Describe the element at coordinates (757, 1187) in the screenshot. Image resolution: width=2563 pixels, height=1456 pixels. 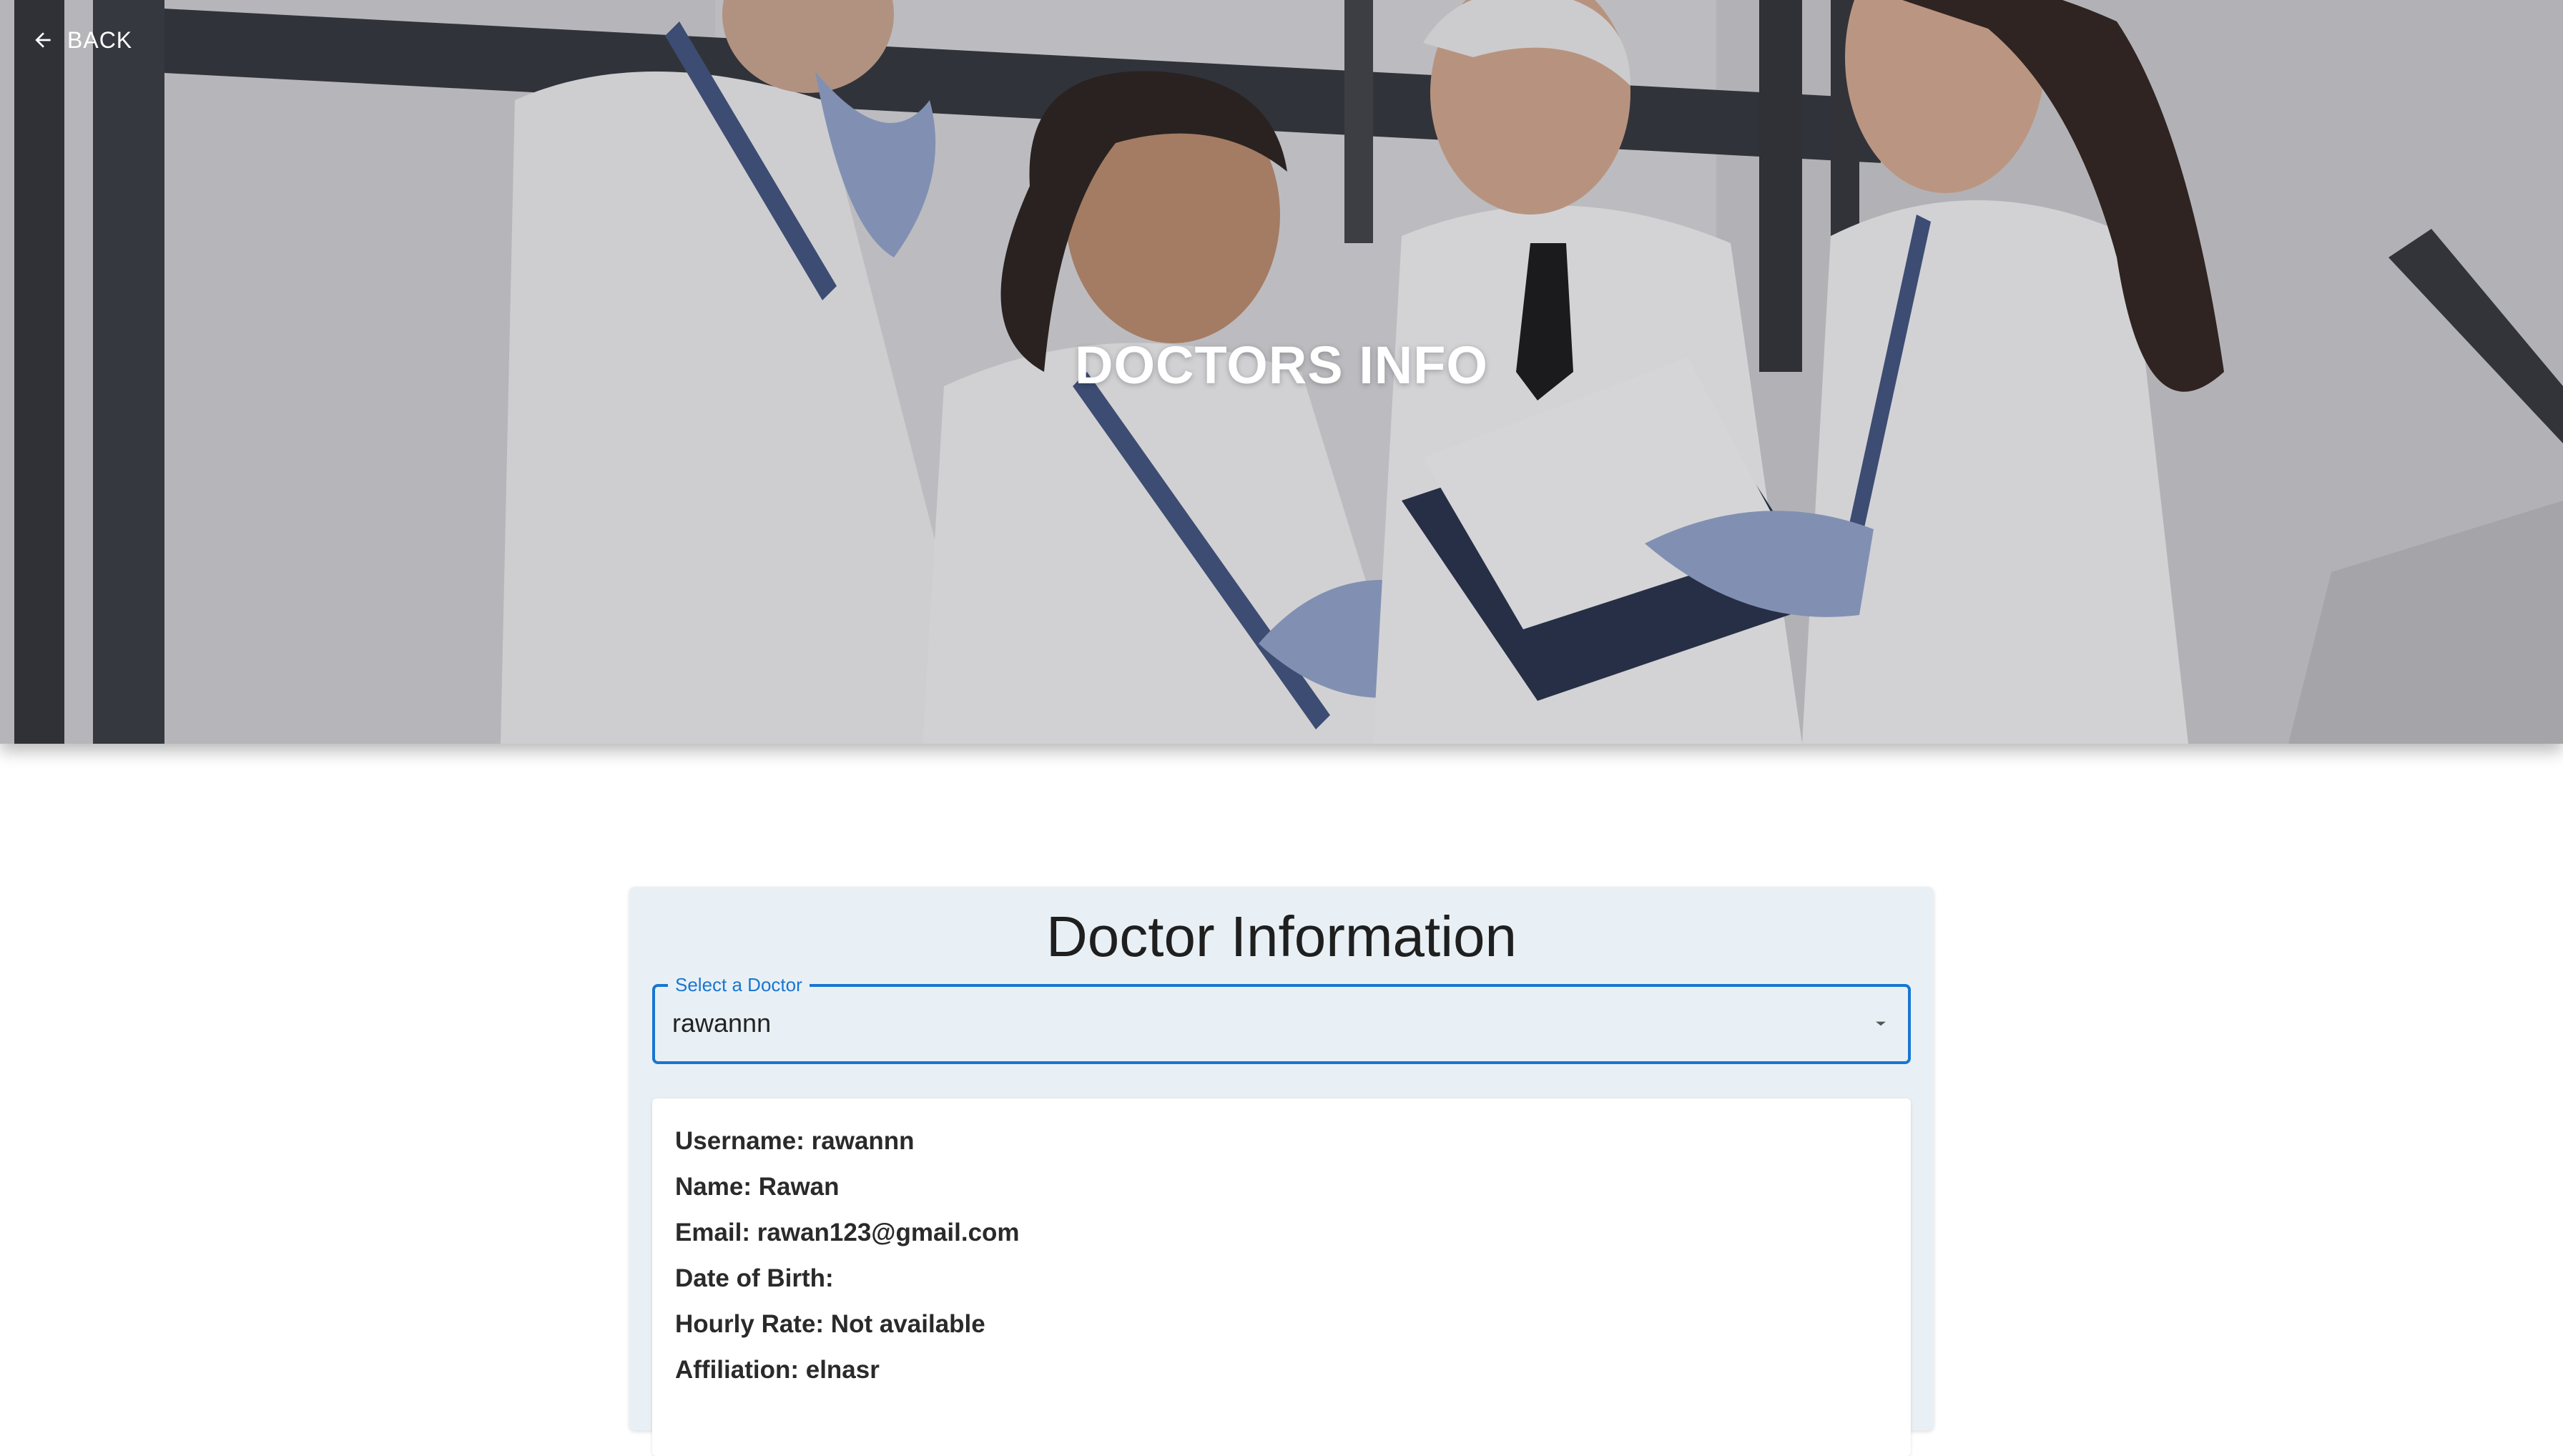
I see `detail-name: Name: Rawan` at that location.